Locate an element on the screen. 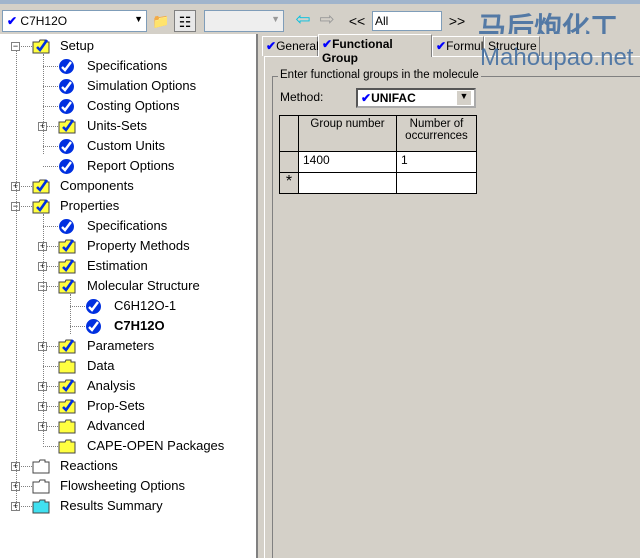  tree-item: Report Options is located at coordinates (130, 166).